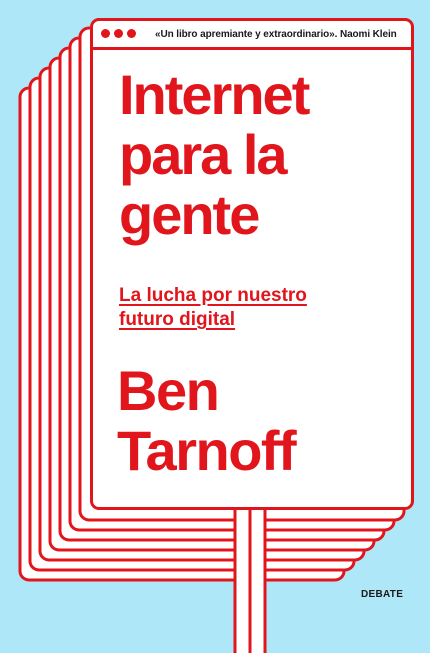  I want to click on title-bar-divider, so click(252, 48).